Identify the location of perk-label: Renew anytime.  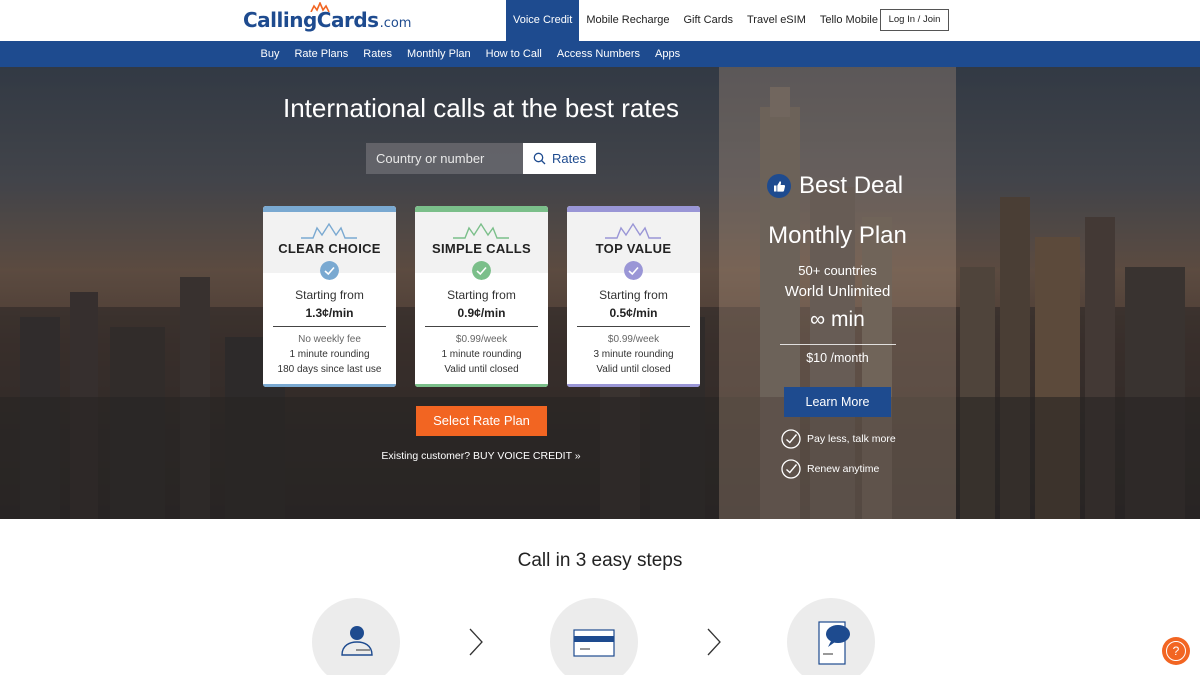
(843, 469).